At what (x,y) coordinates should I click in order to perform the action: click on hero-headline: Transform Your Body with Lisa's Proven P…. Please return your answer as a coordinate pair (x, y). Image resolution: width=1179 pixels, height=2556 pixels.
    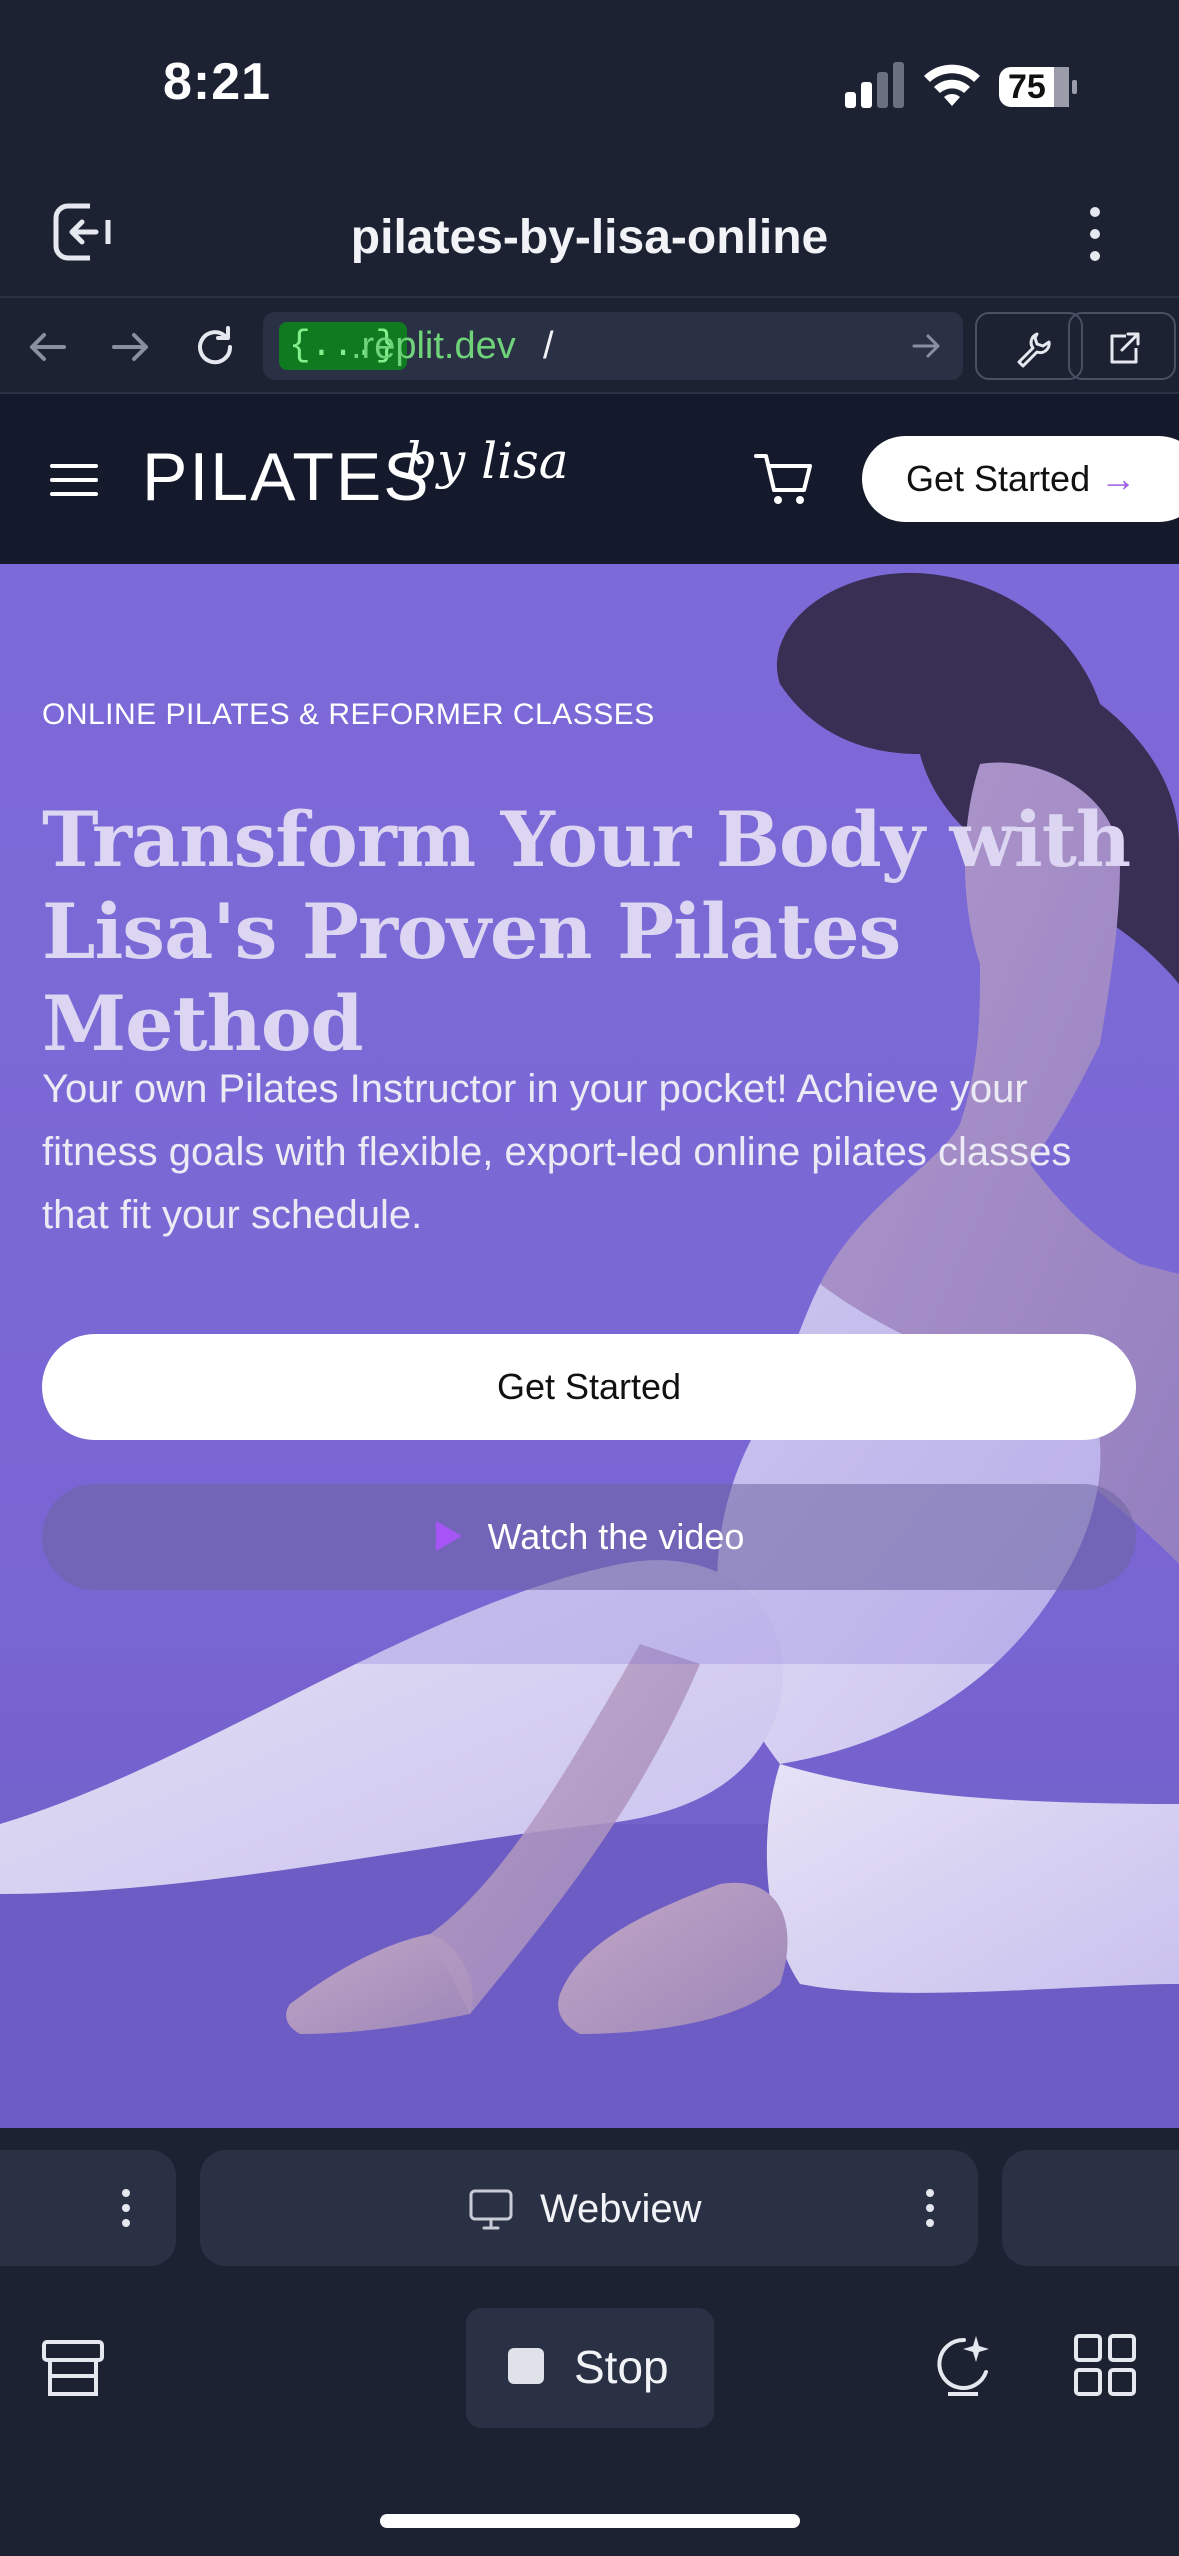
    Looking at the image, I should click on (592, 932).